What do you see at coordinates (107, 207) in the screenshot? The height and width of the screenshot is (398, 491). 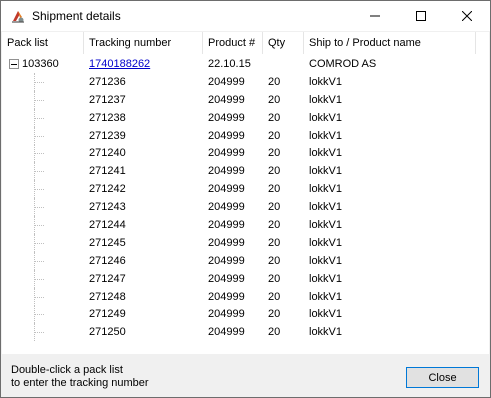 I see `child-tracking-number: 271243` at bounding box center [107, 207].